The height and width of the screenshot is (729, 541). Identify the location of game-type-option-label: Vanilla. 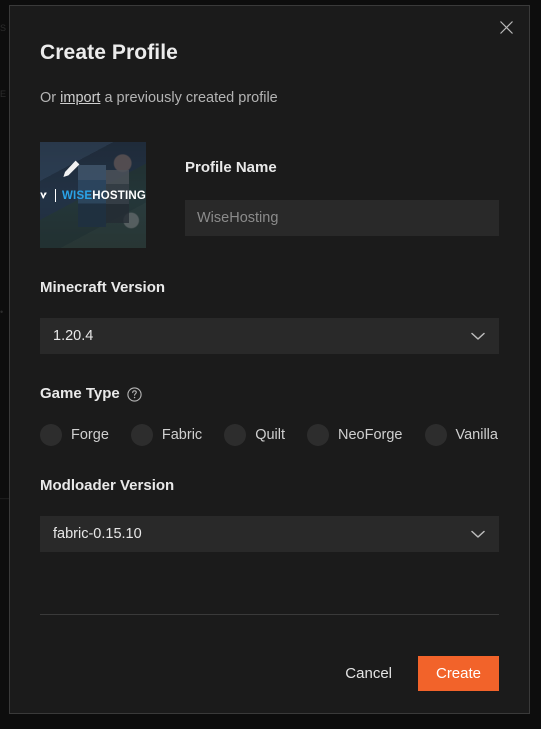
(476, 435).